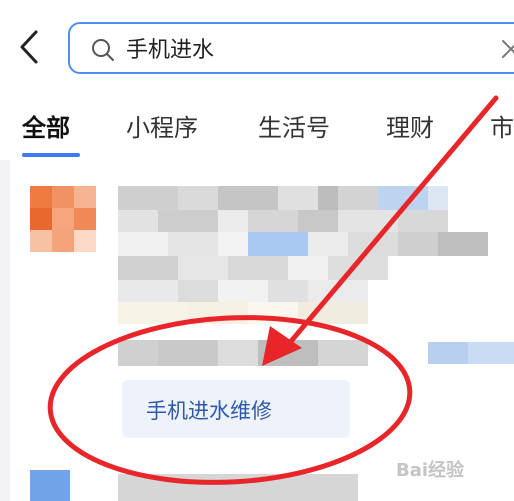  Describe the element at coordinates (63, 219) in the screenshot. I see `avatar` at that location.